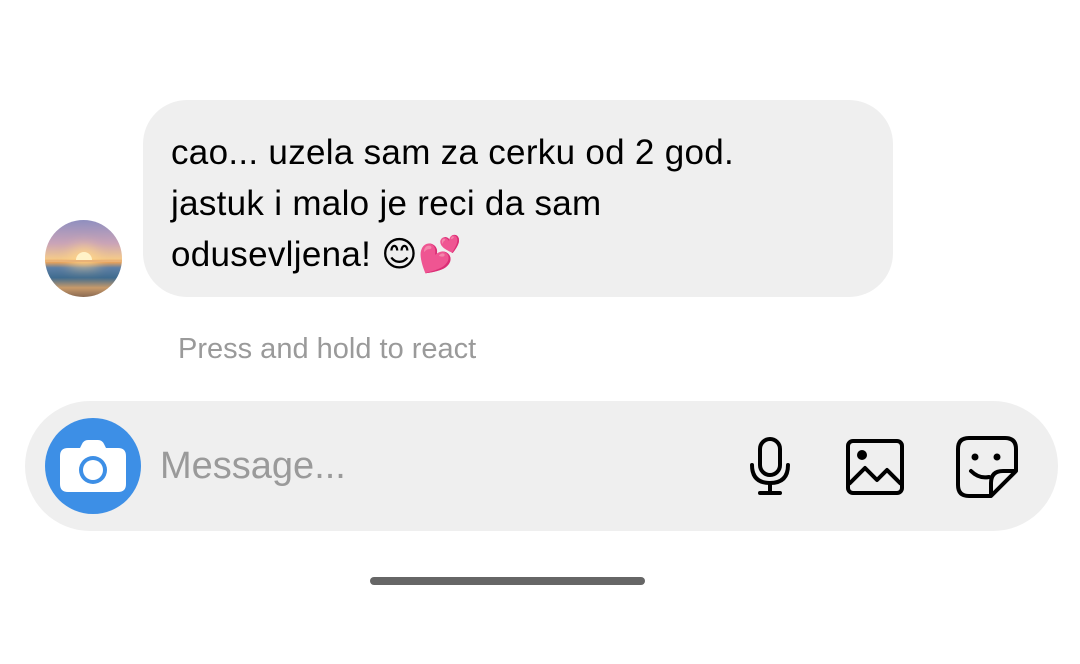 This screenshot has width=1080, height=664. What do you see at coordinates (507, 581) in the screenshot?
I see `home-indicator` at bounding box center [507, 581].